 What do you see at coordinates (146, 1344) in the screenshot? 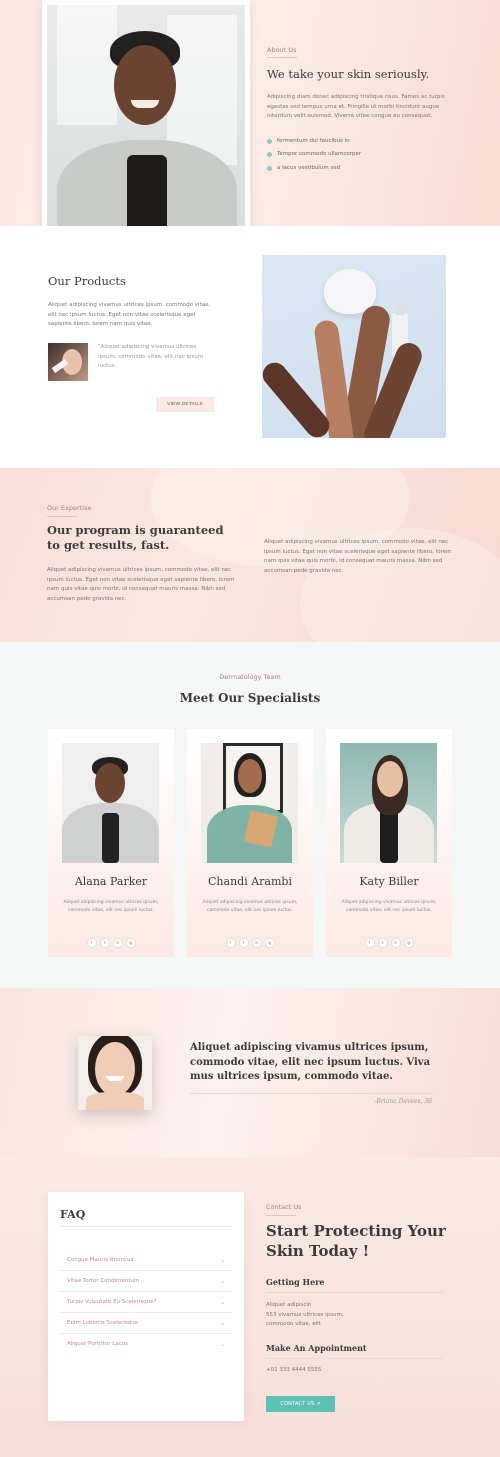
I see `faq-item: Aliquet Porttitor Lacus ⌄` at bounding box center [146, 1344].